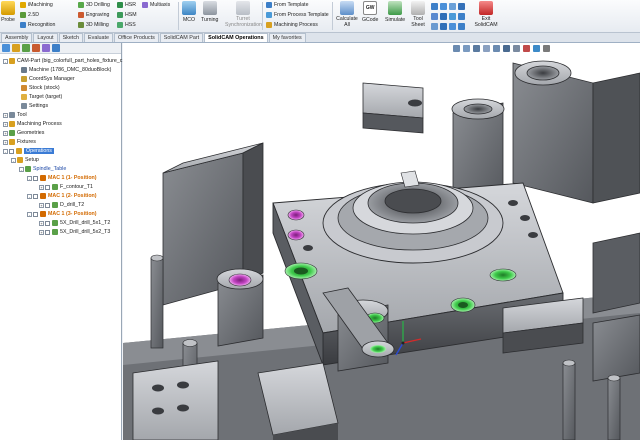 The height and width of the screenshot is (440, 640). What do you see at coordinates (370, 12) in the screenshot?
I see `gcode-button: GW GCode` at bounding box center [370, 12].